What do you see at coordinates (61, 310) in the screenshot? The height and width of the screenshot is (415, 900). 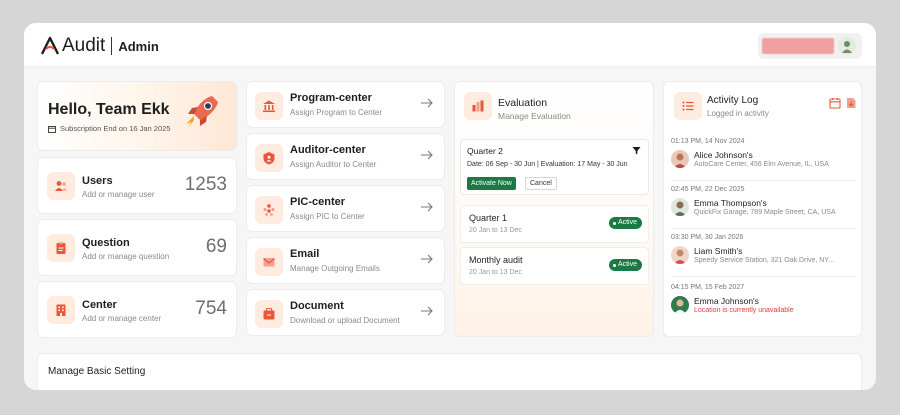 I see `building-icon` at bounding box center [61, 310].